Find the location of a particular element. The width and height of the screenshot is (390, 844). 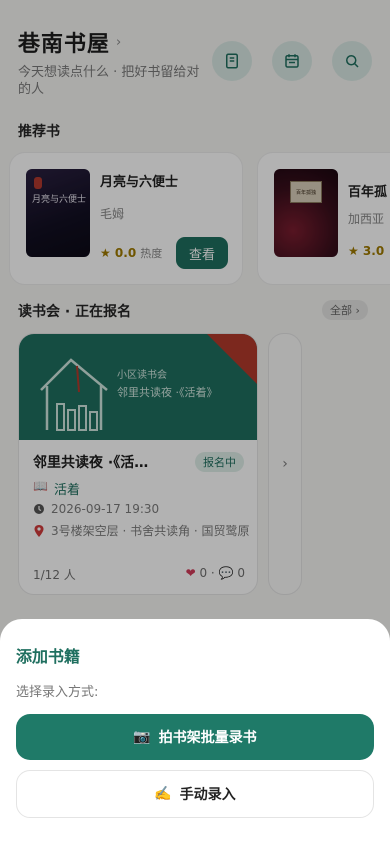

sheet-subtitle: 选择录入方式: is located at coordinates (57, 692).